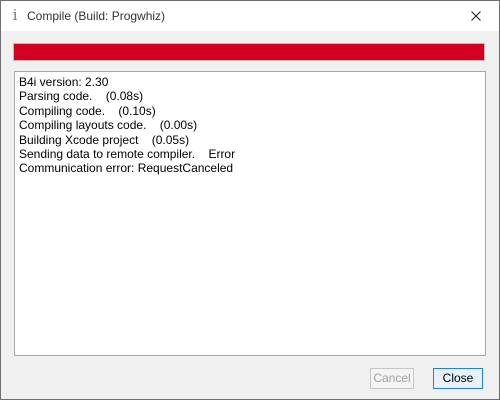  I want to click on info-icon: i, so click(15, 15).